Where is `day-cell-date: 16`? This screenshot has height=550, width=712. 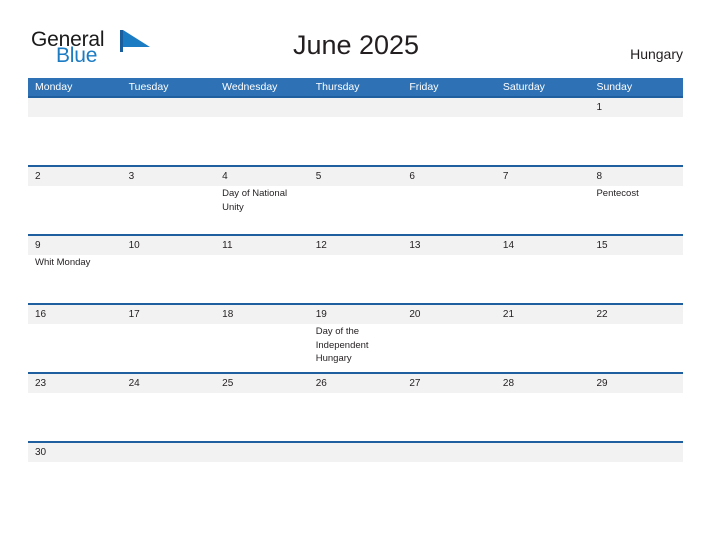 day-cell-date: 16 is located at coordinates (75, 314).